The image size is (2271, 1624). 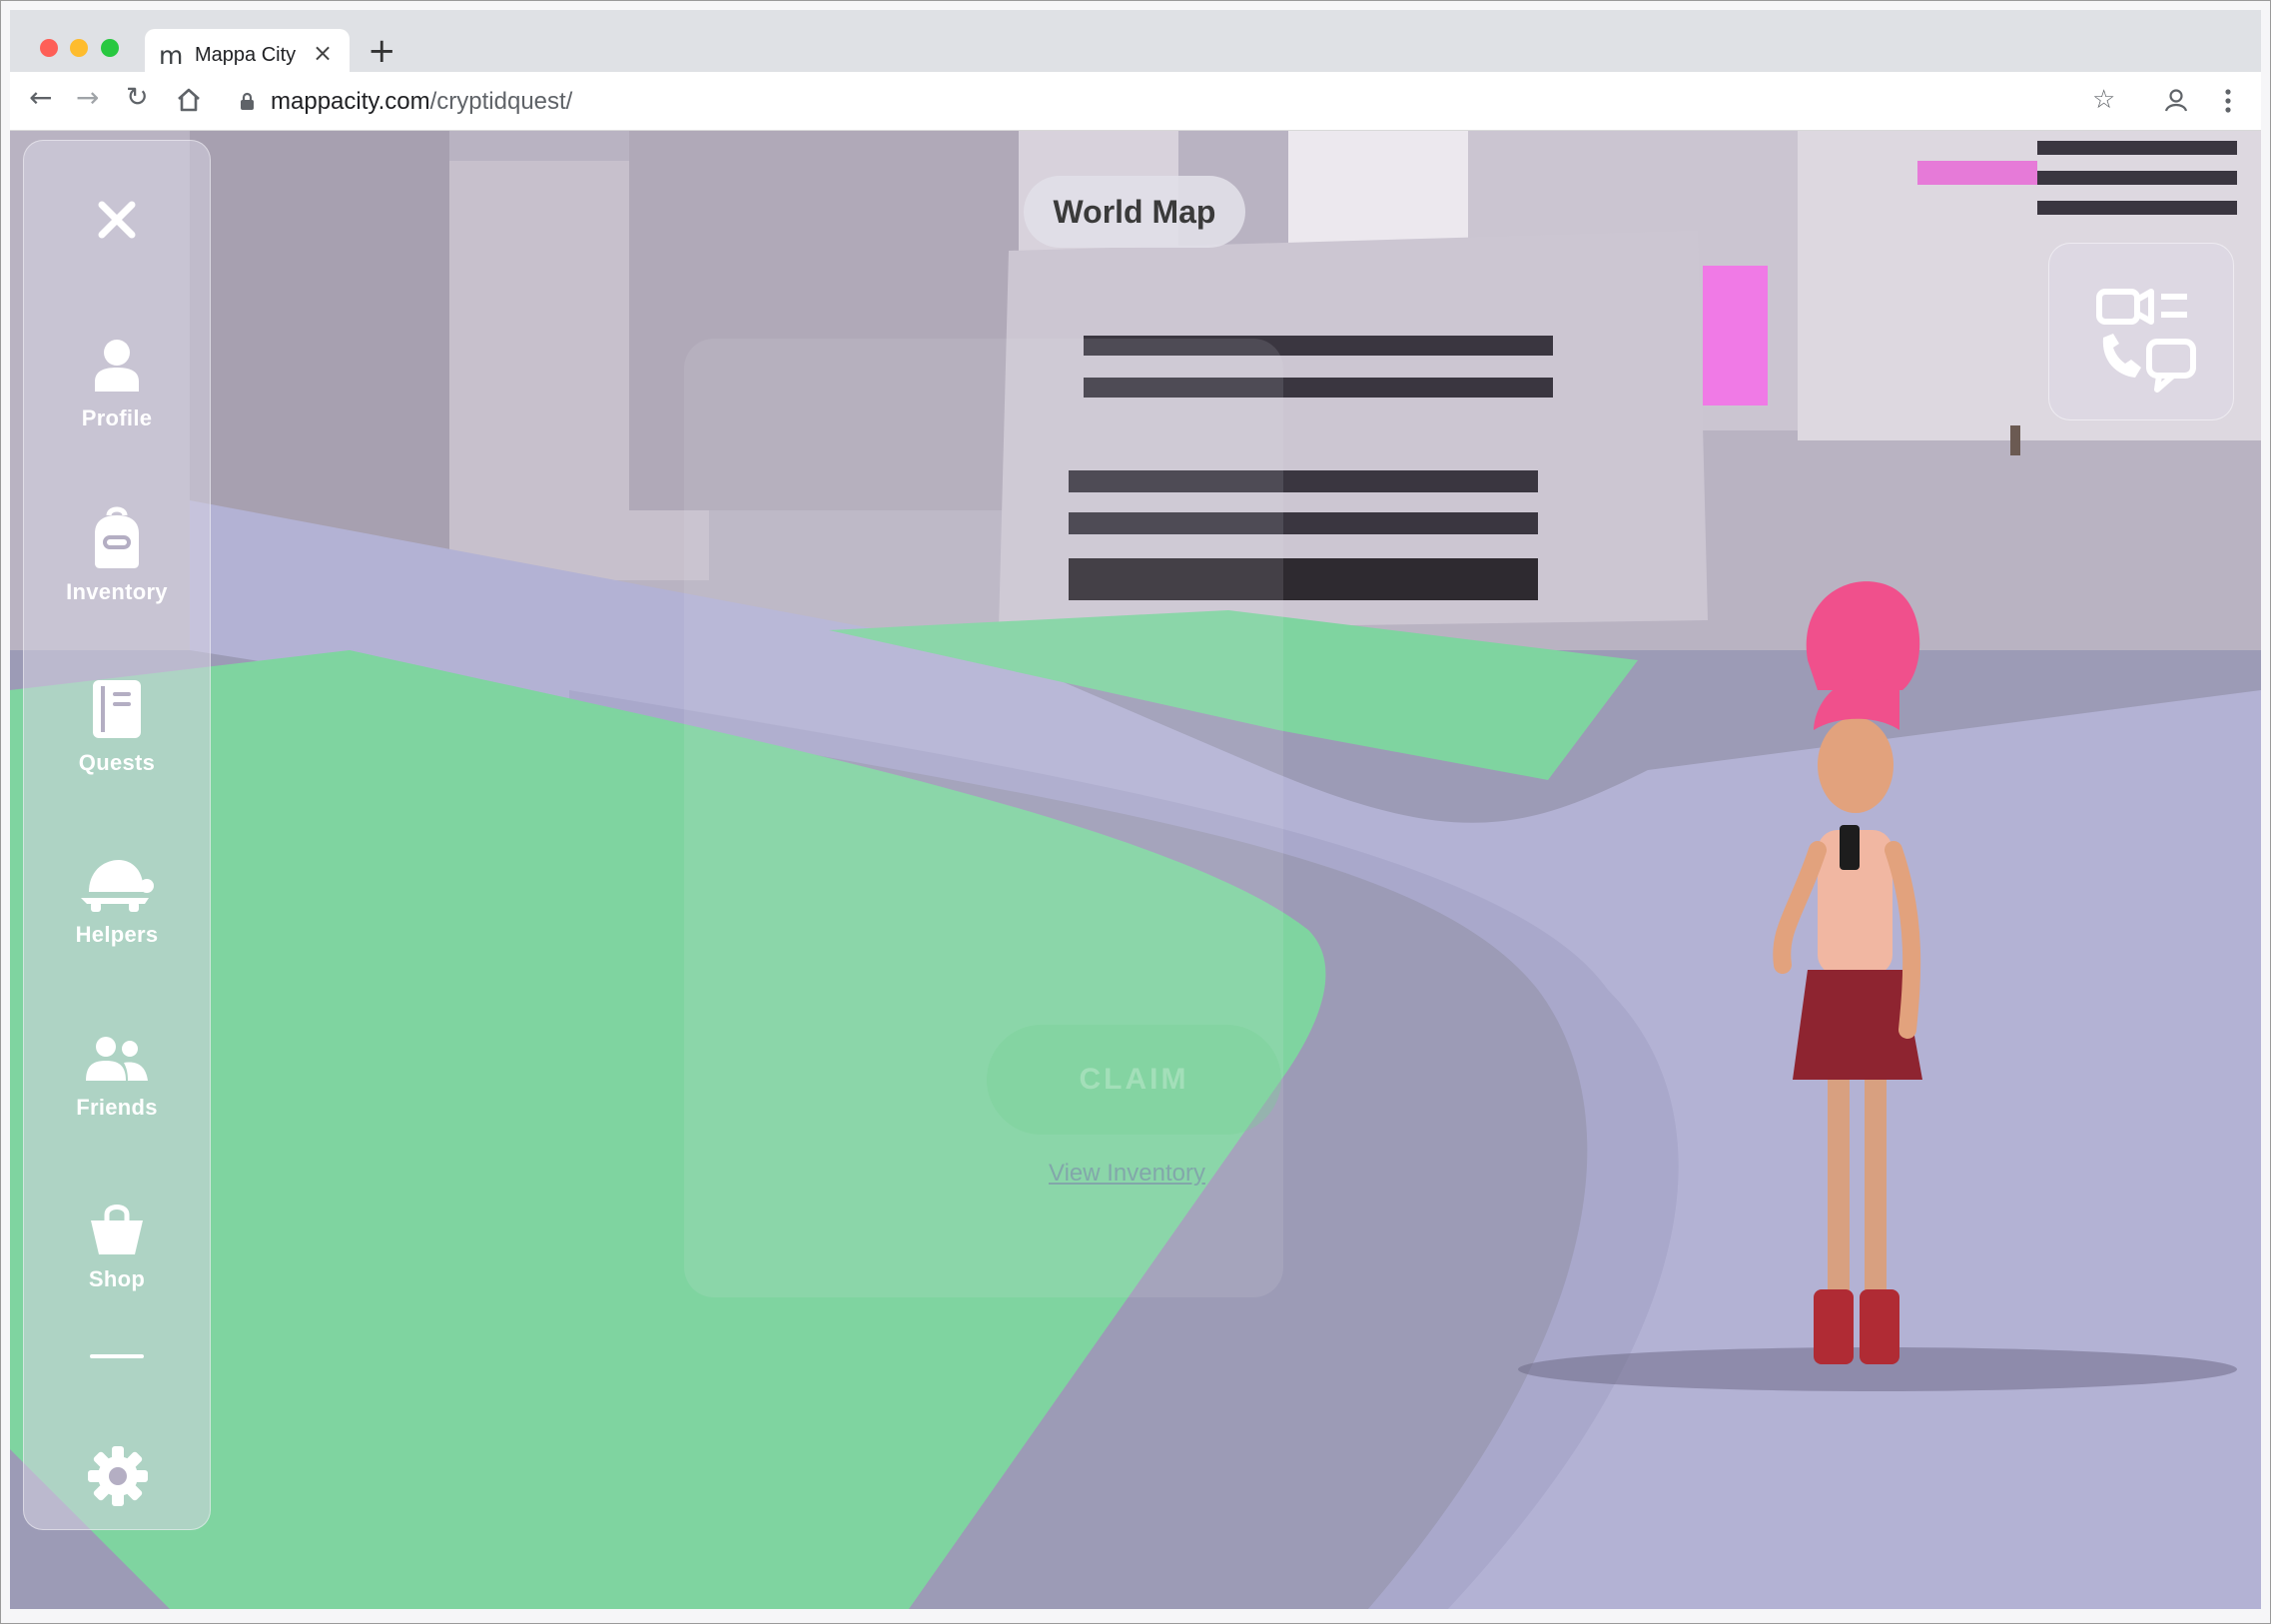 I want to click on close-window-button, so click(x=49, y=48).